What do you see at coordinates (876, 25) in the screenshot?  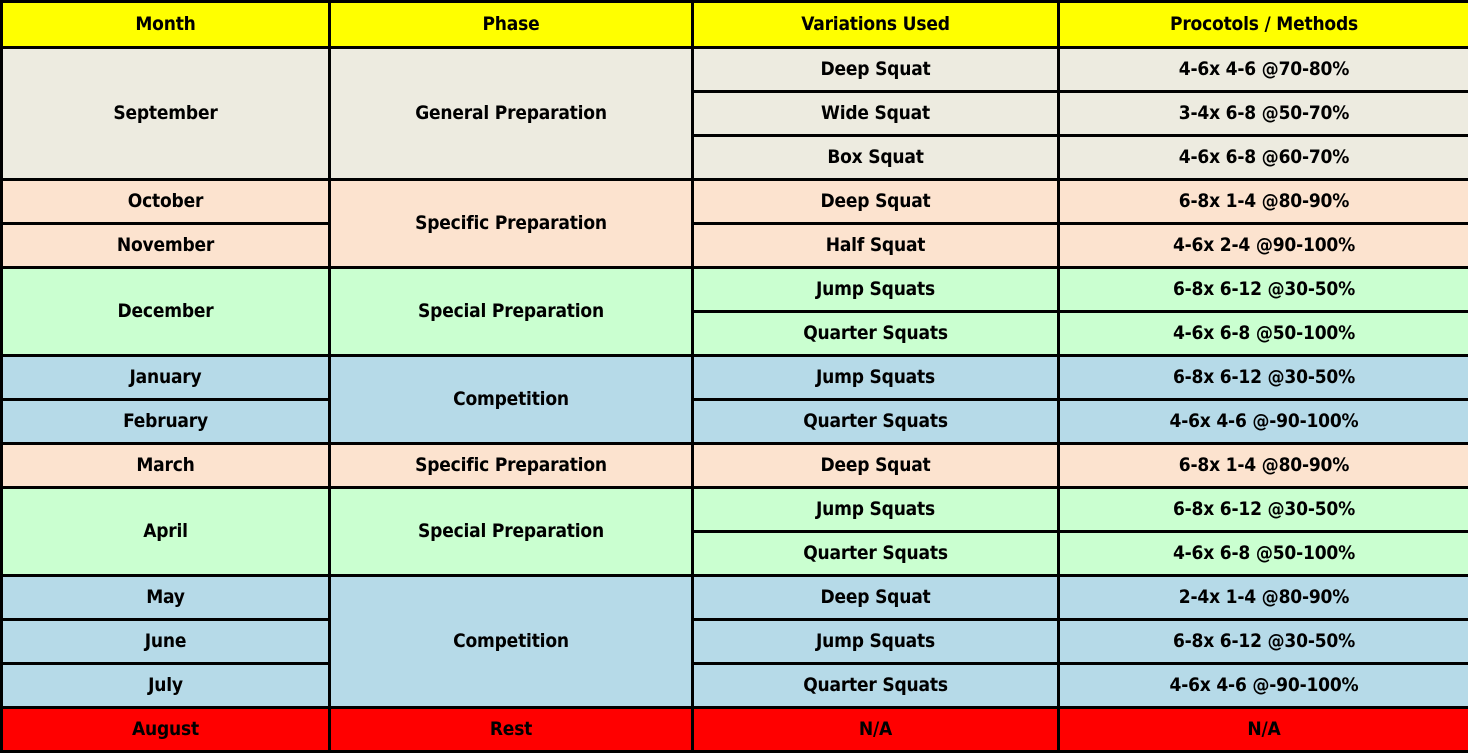 I see `column-header-variations: Variations Used` at bounding box center [876, 25].